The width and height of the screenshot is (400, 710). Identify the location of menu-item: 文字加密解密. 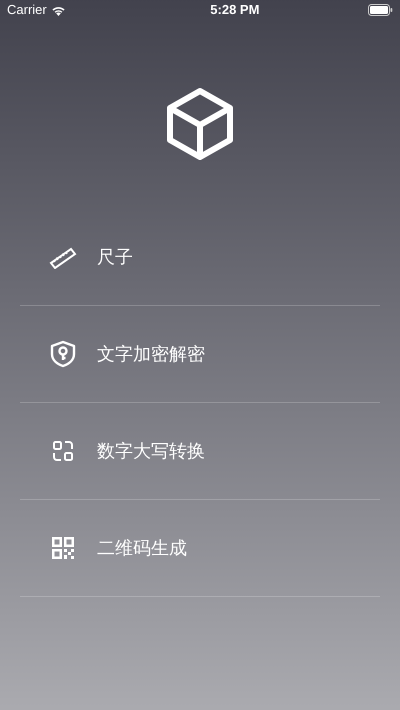
(200, 354).